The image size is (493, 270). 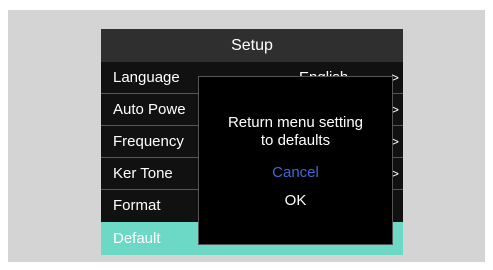 I want to click on cancel-button: Cancel, so click(x=295, y=172).